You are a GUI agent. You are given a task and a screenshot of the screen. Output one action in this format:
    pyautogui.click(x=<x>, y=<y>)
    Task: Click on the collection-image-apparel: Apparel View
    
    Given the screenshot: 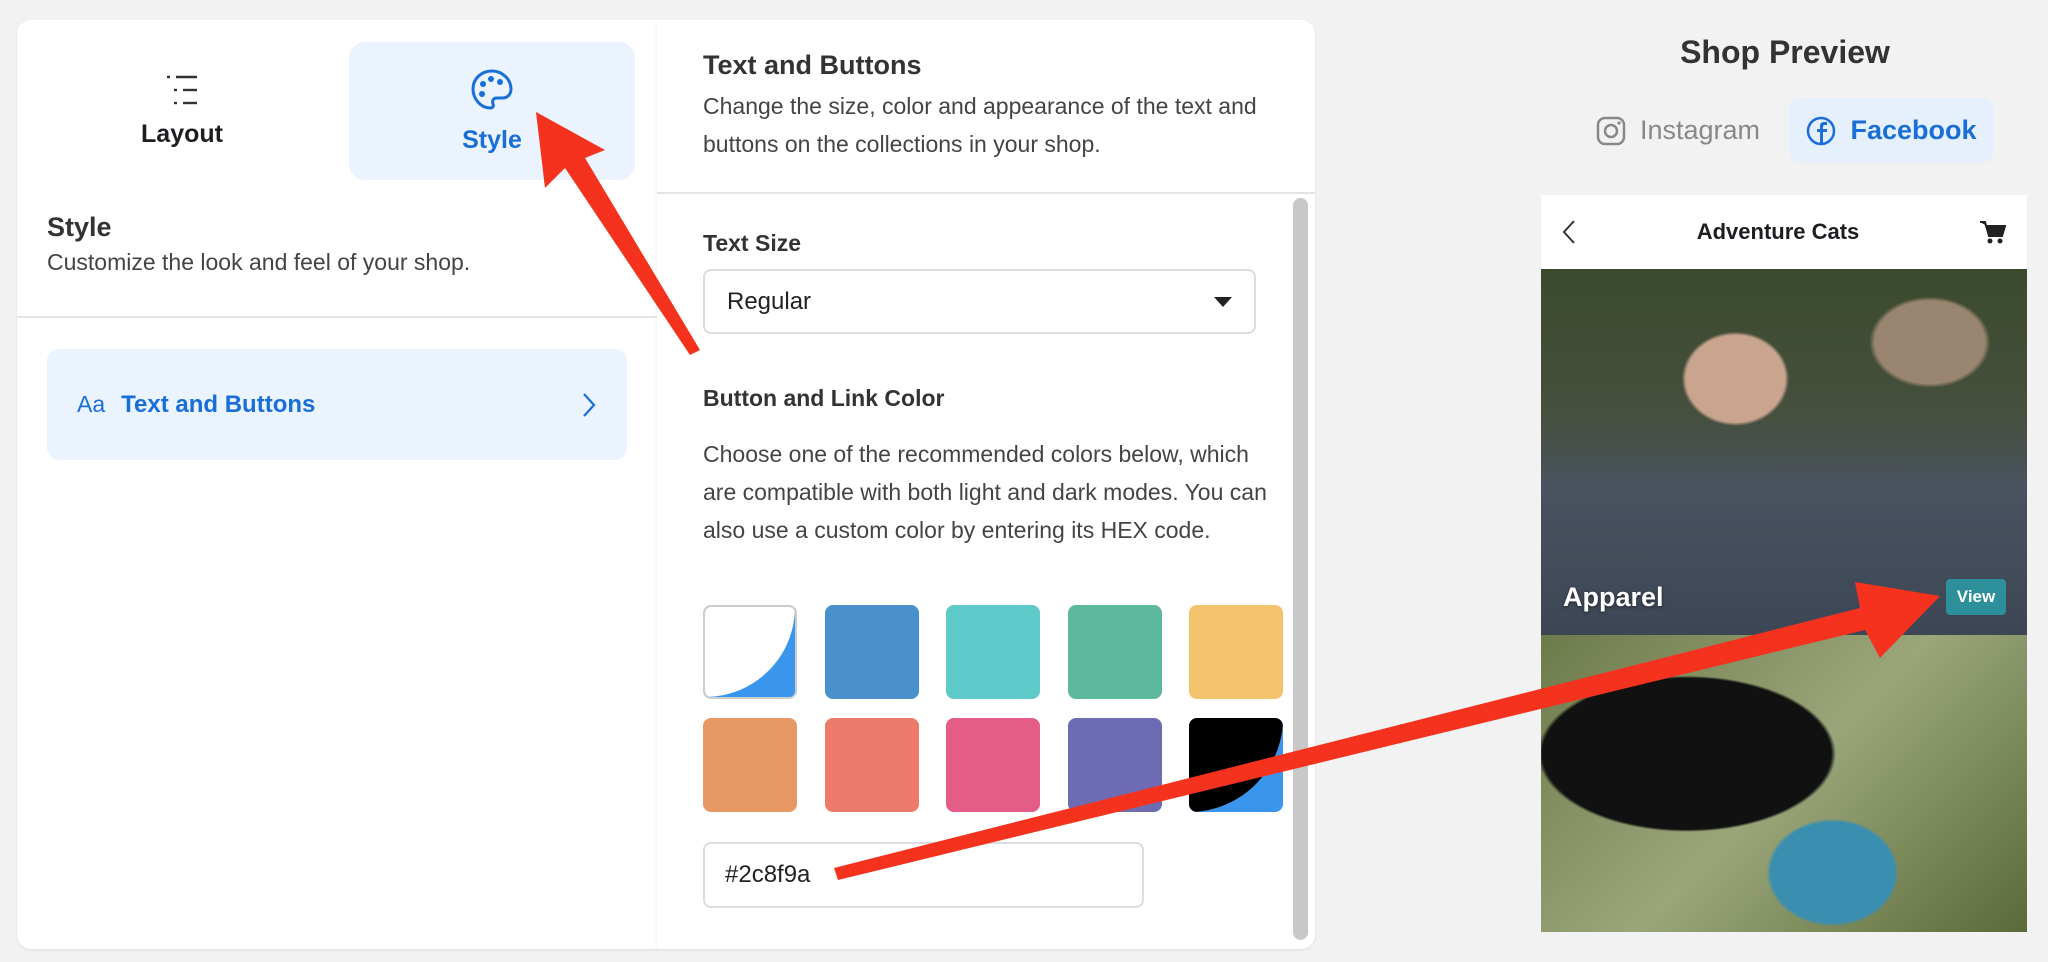 What is the action you would take?
    pyautogui.click(x=1784, y=452)
    